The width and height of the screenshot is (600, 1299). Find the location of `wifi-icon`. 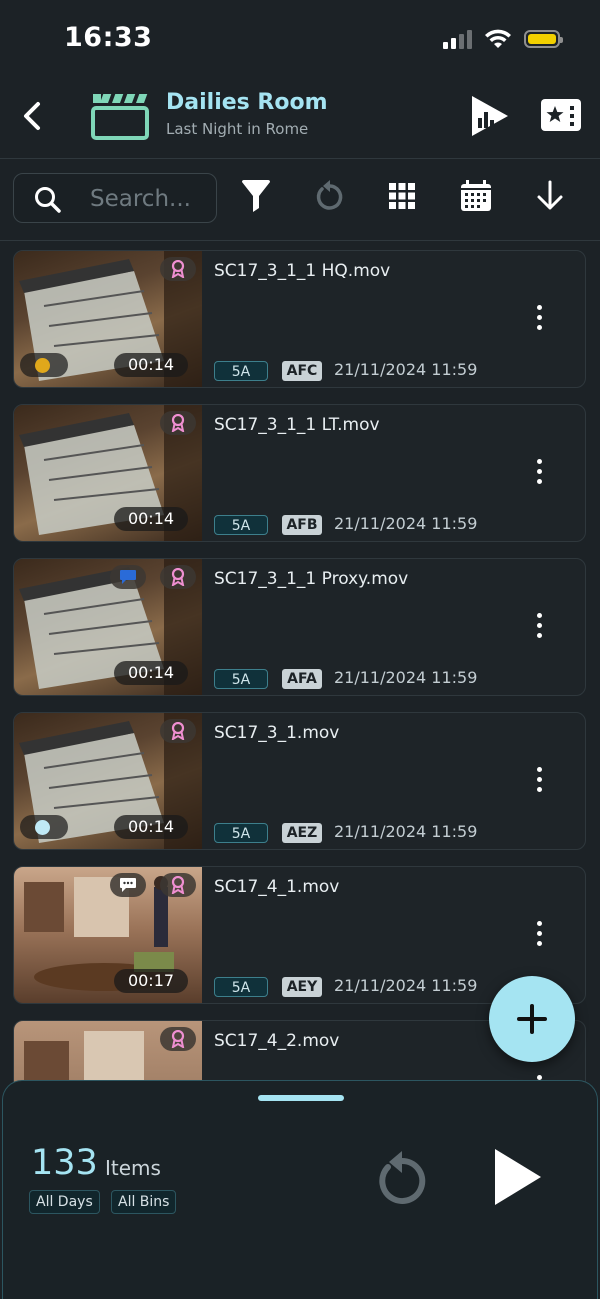

wifi-icon is located at coordinates (498, 38).